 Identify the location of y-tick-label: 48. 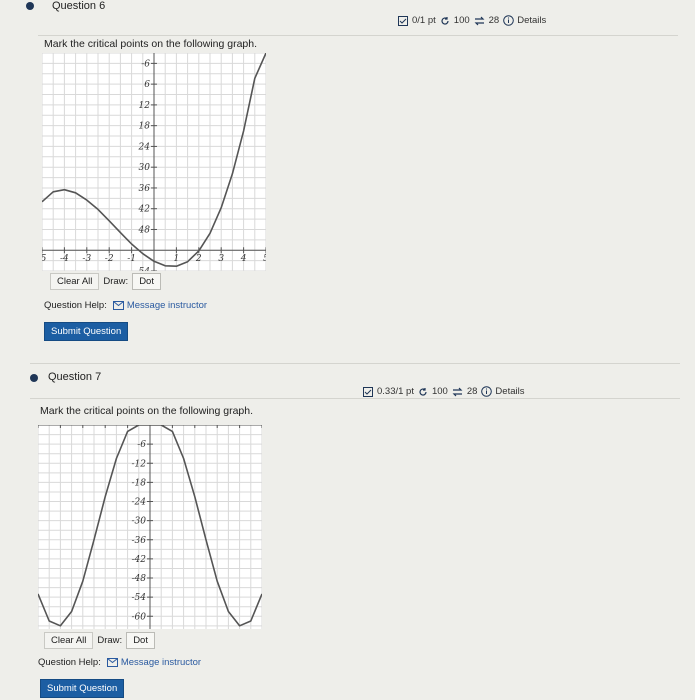
(144, 230).